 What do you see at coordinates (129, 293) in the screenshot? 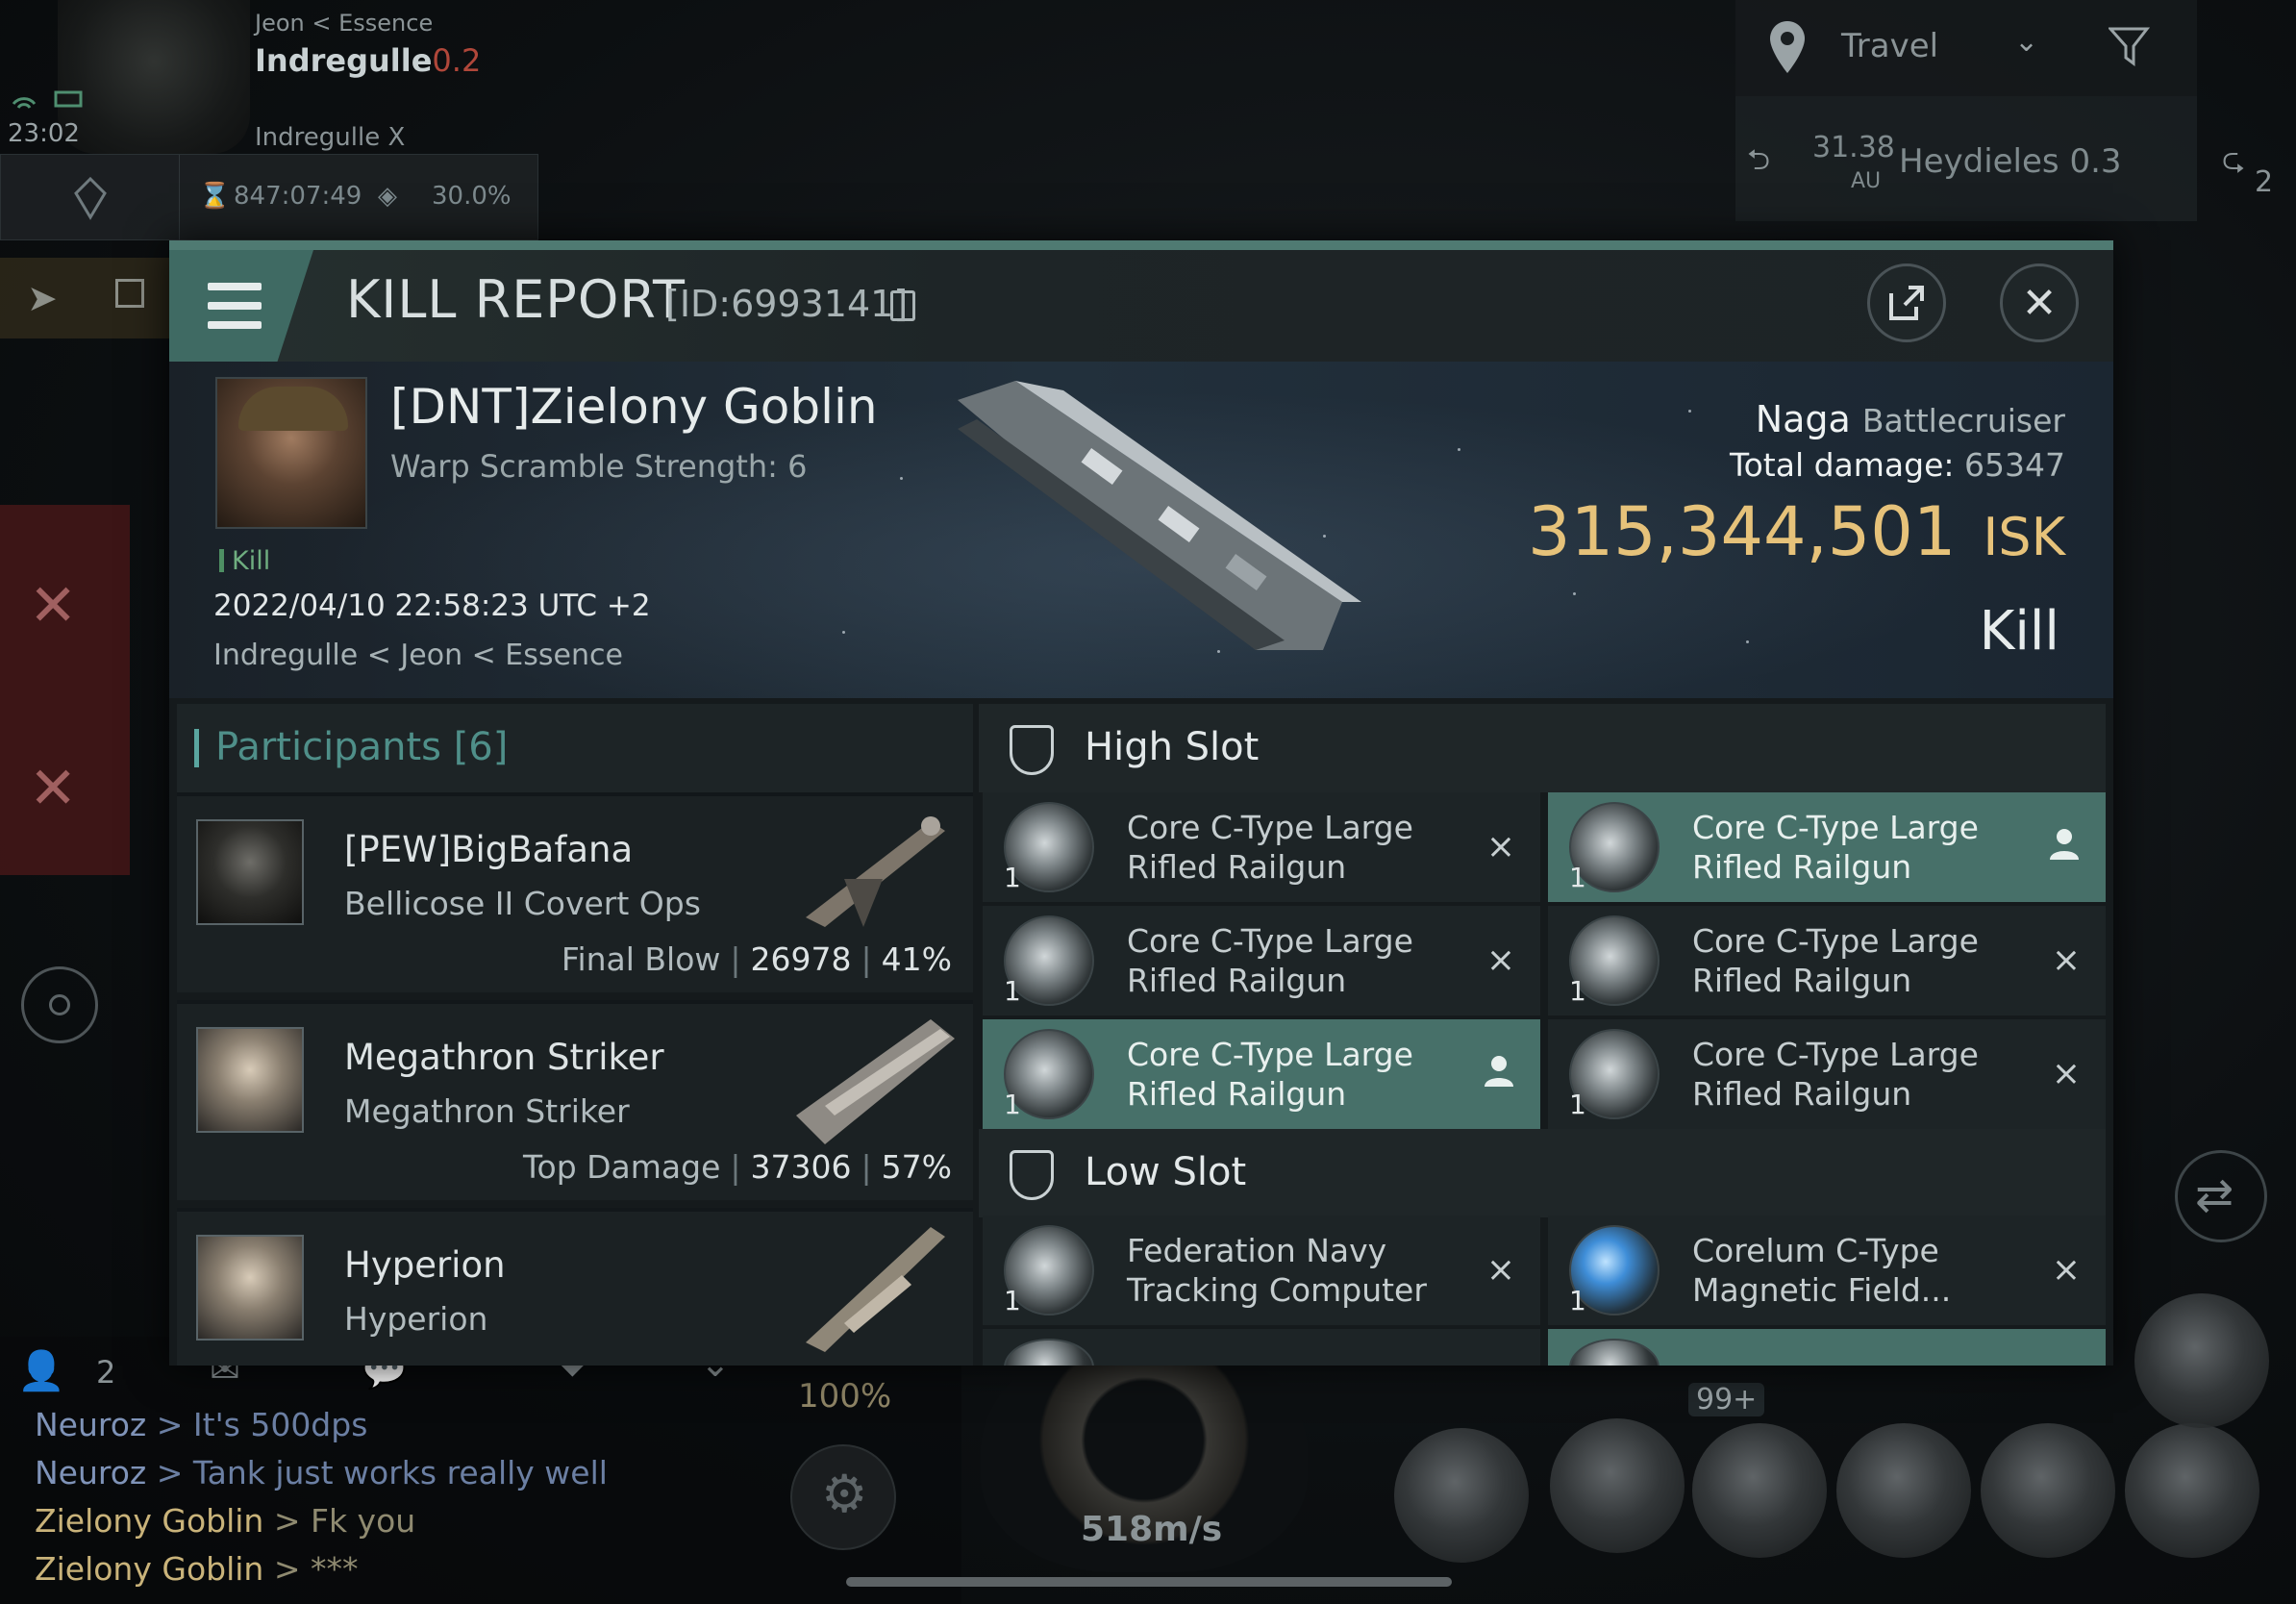
I see `stop-icon` at bounding box center [129, 293].